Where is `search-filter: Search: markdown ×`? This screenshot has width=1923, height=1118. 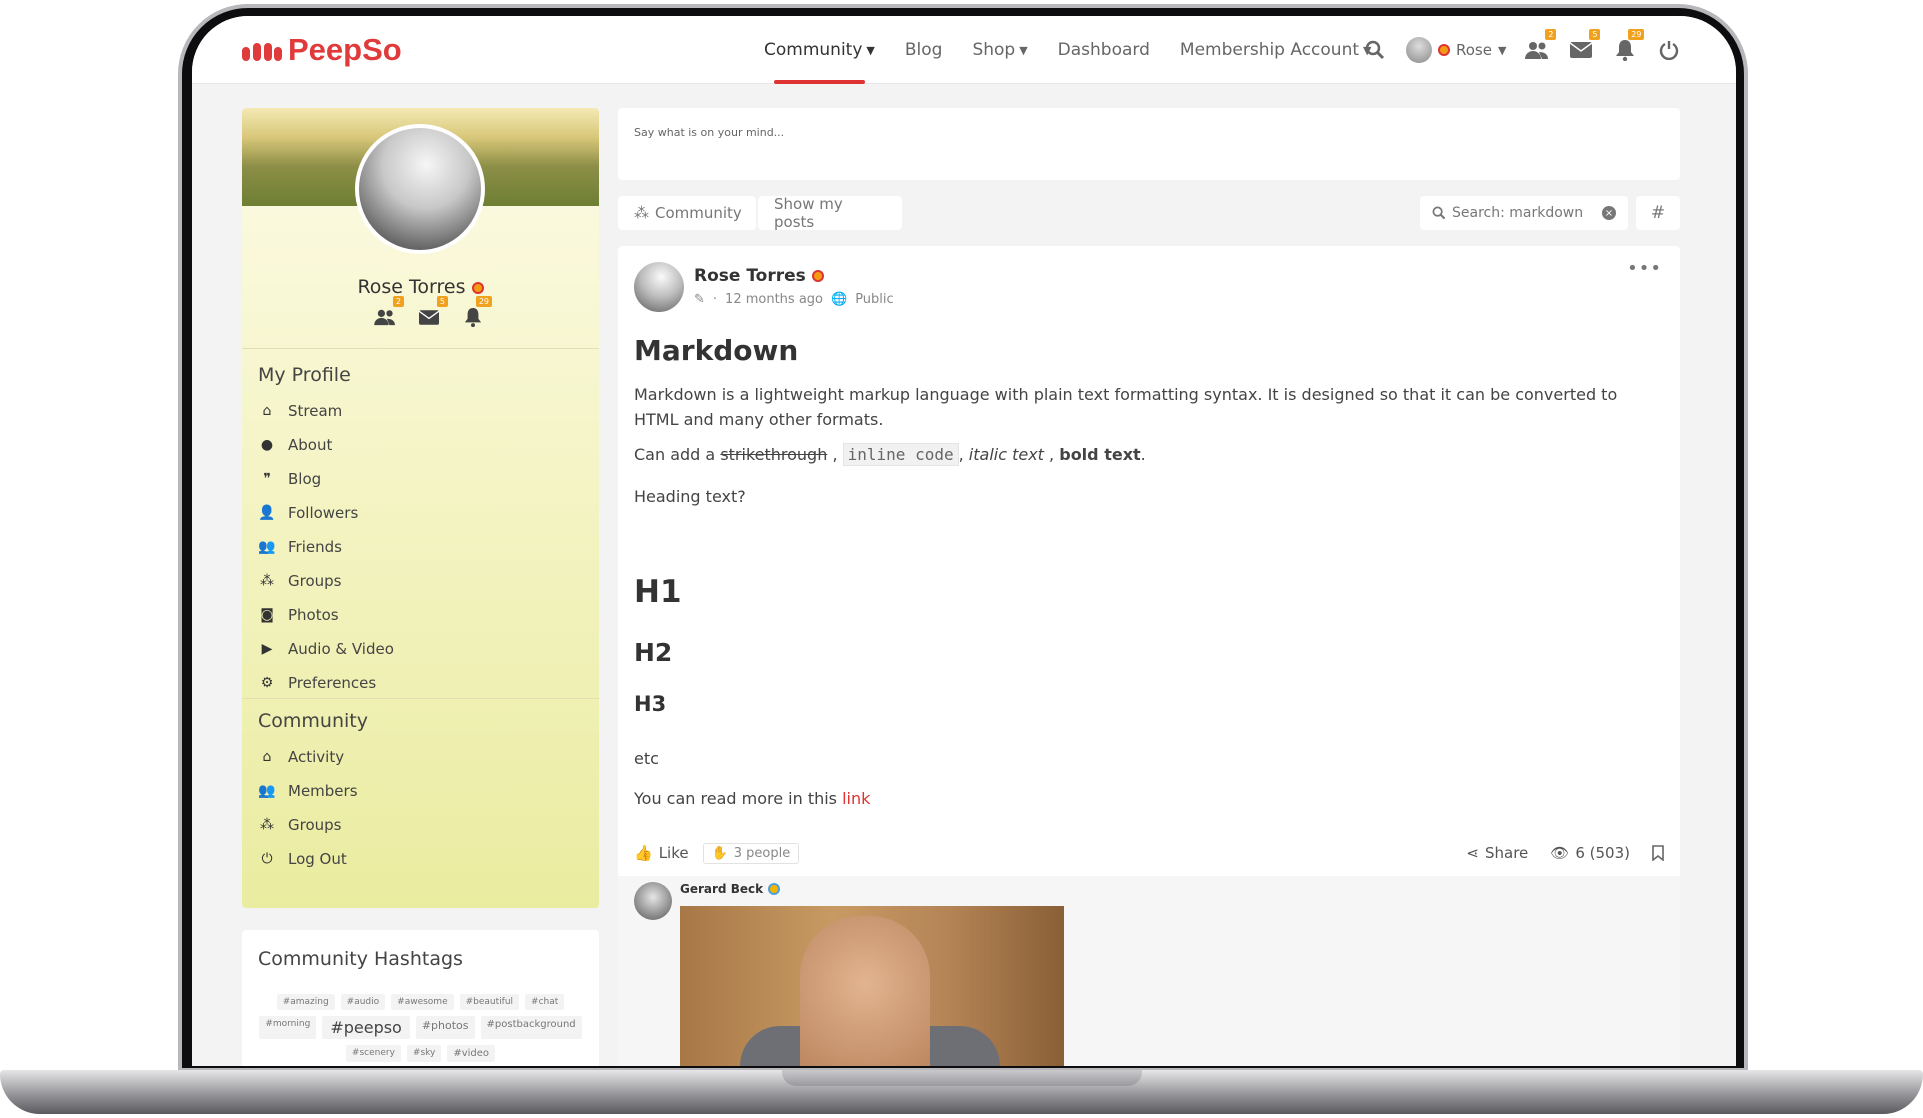 search-filter: Search: markdown × is located at coordinates (1524, 213).